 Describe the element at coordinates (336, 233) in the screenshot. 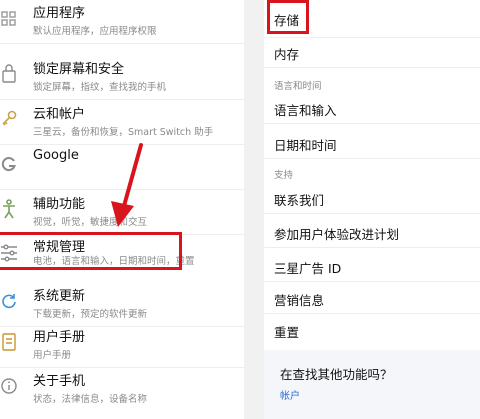

I see `ux-program-item: 参加用户体验改进计划` at that location.